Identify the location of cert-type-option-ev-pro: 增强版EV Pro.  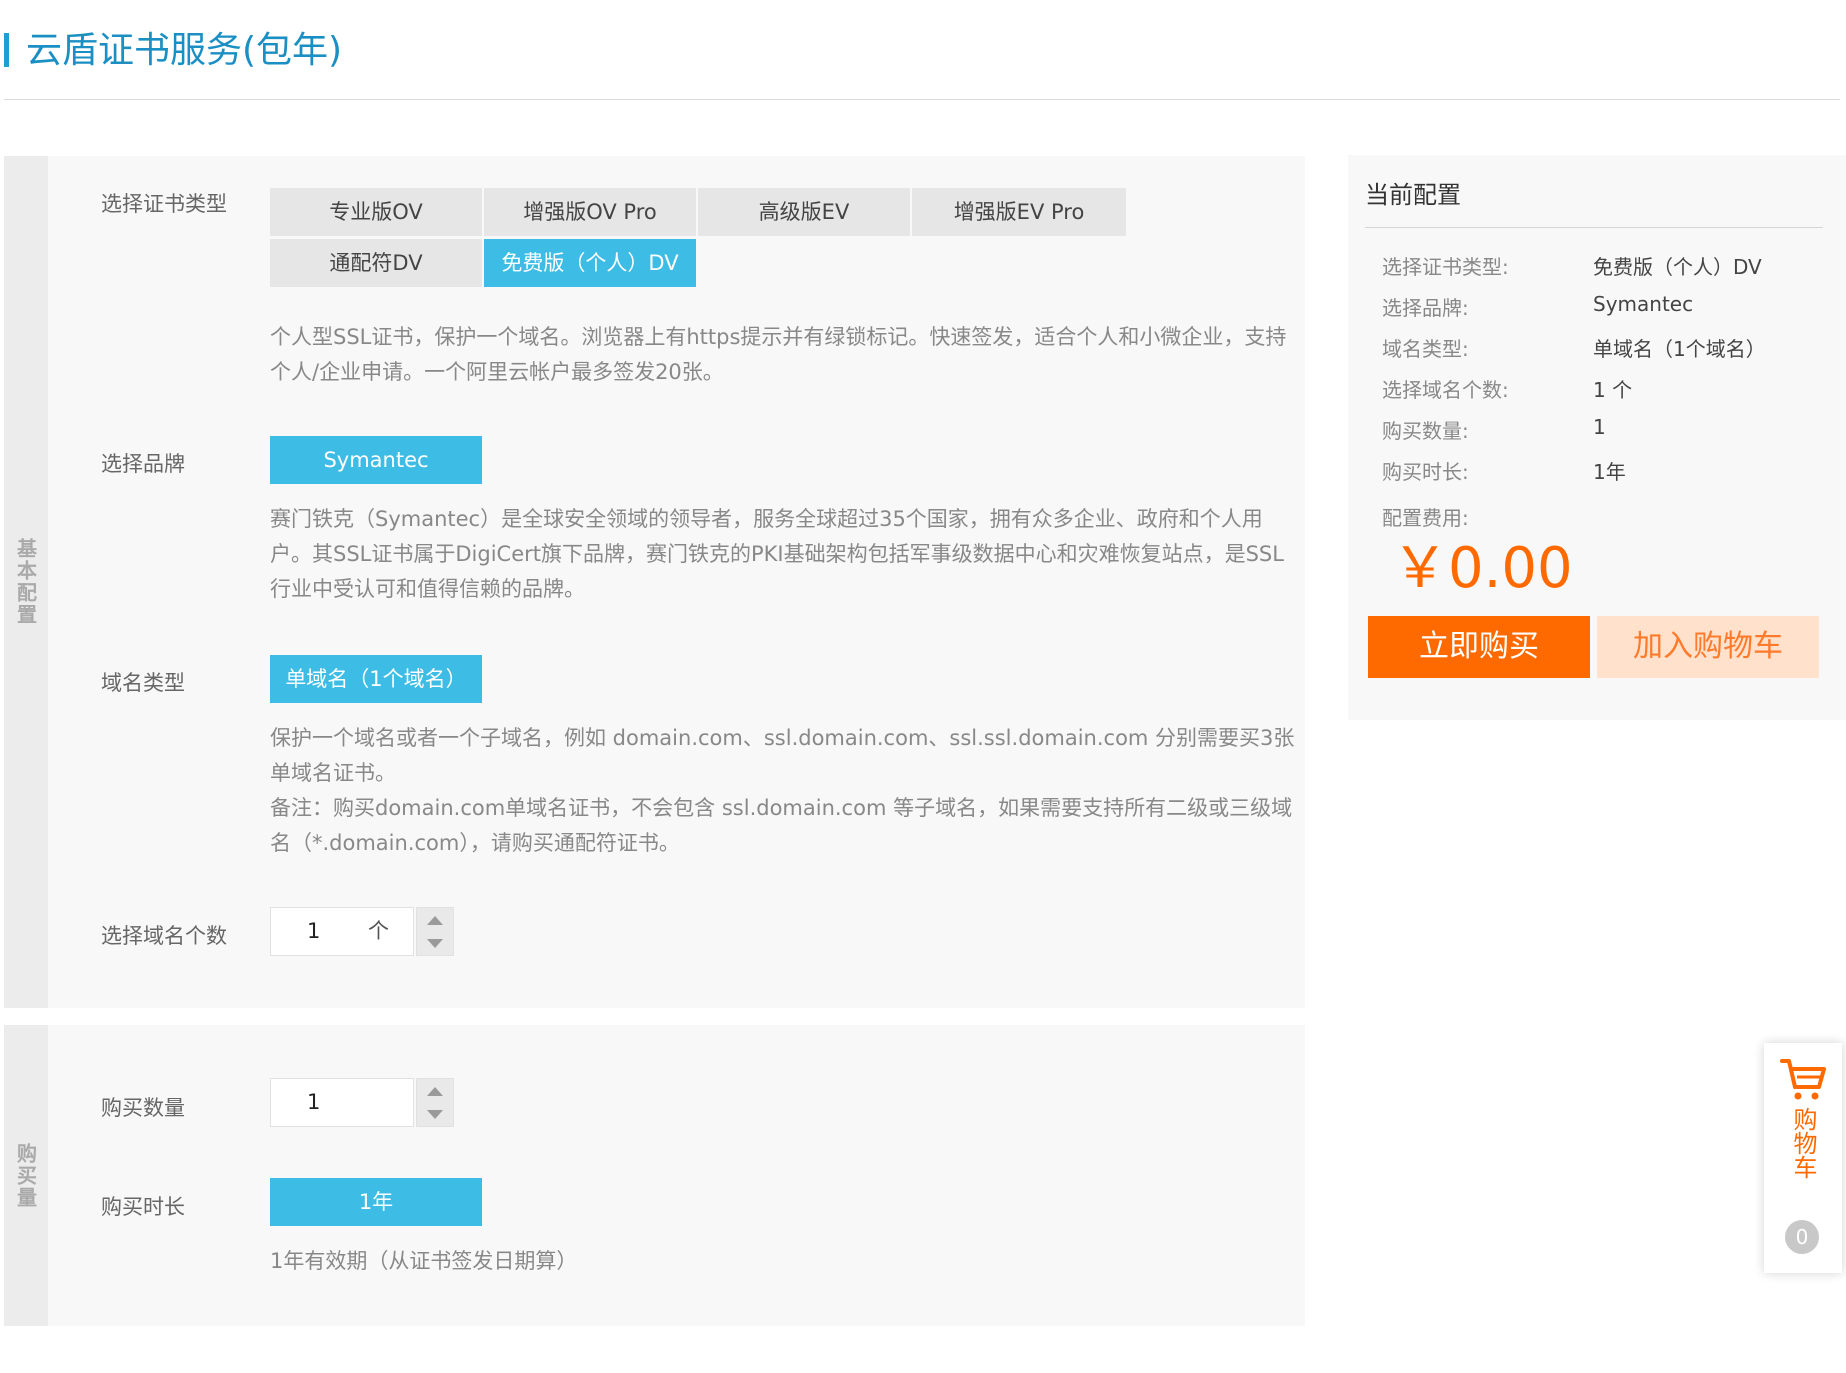
(1019, 212).